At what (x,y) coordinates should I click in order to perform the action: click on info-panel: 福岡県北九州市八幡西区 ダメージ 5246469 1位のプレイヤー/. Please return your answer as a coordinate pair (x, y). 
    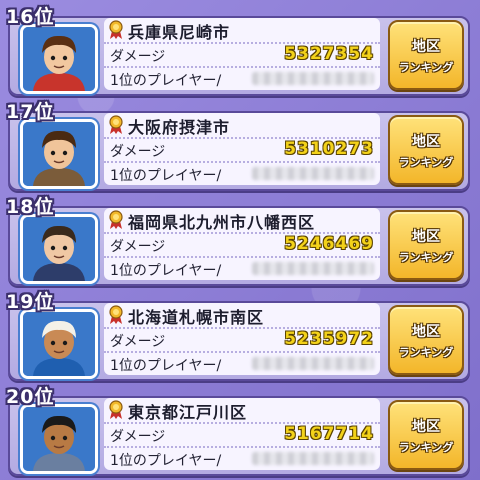
    Looking at the image, I should click on (242, 244).